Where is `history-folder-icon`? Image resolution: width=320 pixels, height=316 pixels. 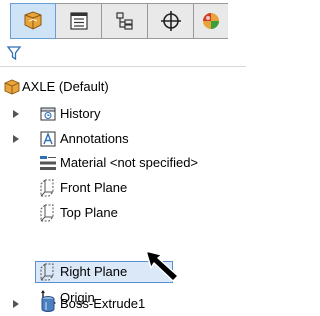
history-folder-icon is located at coordinates (48, 114).